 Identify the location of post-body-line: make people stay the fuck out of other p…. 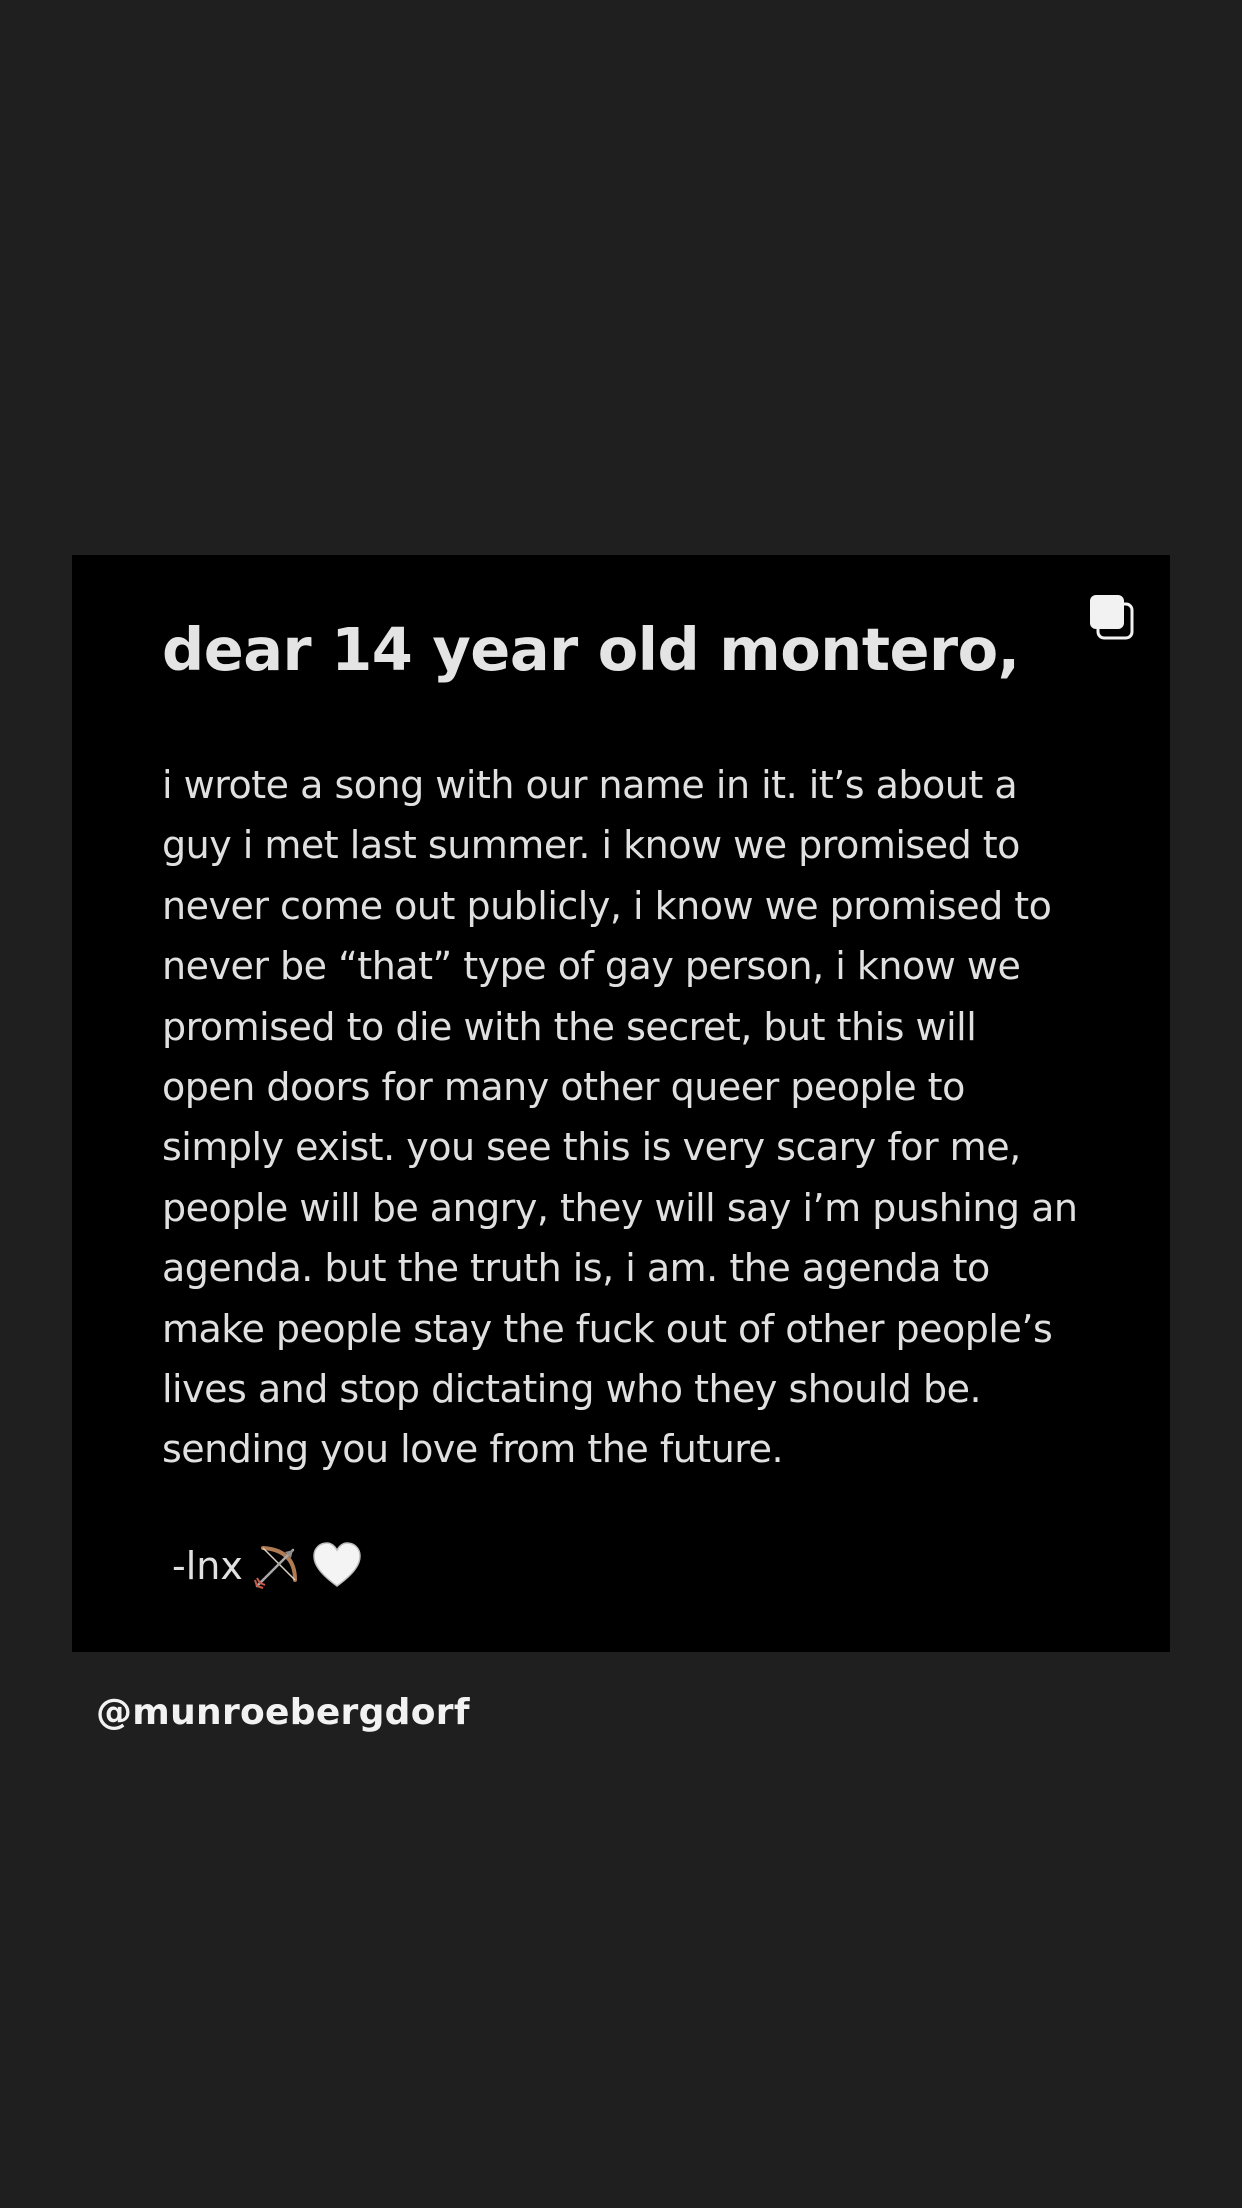
(607, 1328).